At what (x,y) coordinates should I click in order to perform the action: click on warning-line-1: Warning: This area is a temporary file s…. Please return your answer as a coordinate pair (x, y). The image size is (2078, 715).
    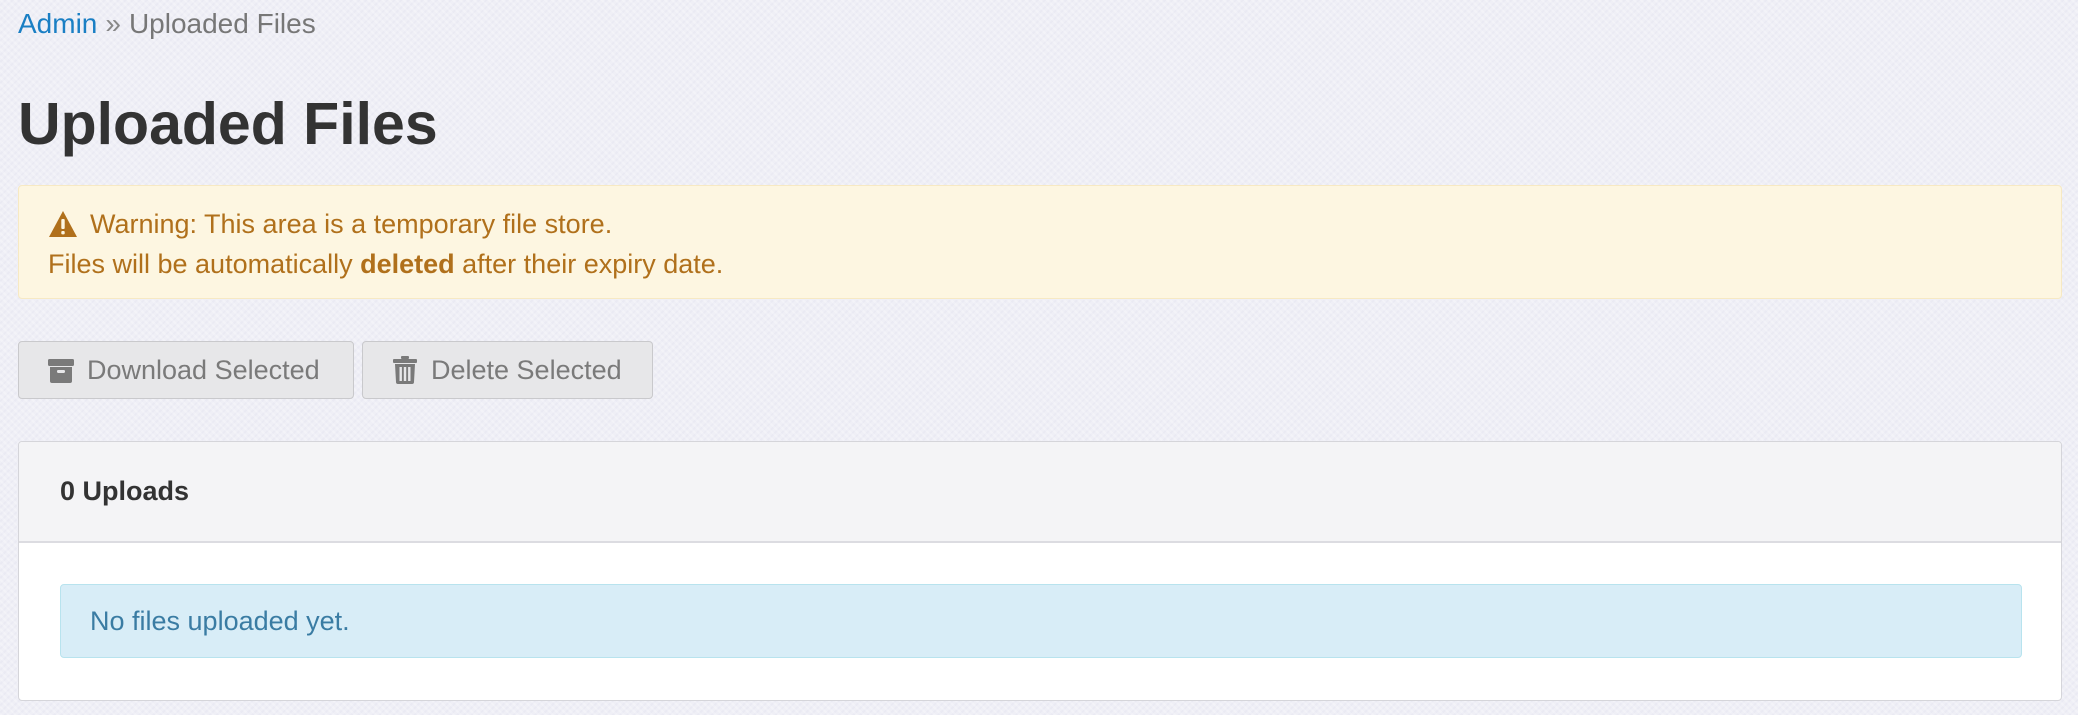
    Looking at the image, I should click on (1040, 224).